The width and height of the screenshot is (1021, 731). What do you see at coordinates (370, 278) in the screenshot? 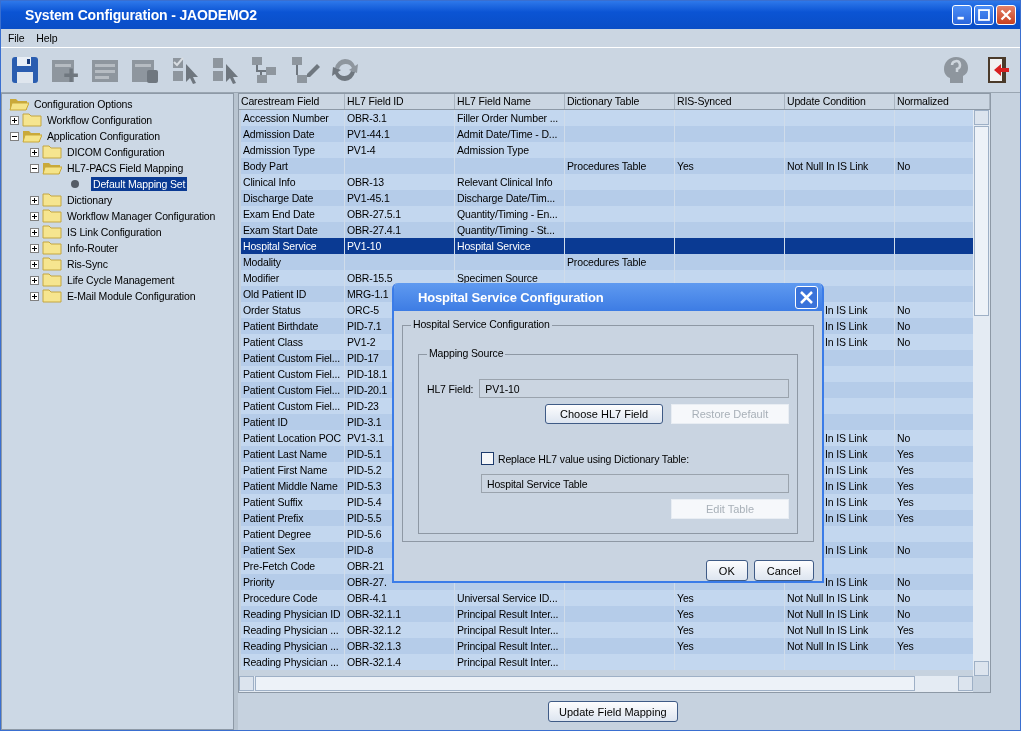
I see `table-cell: OBR-15.5` at bounding box center [370, 278].